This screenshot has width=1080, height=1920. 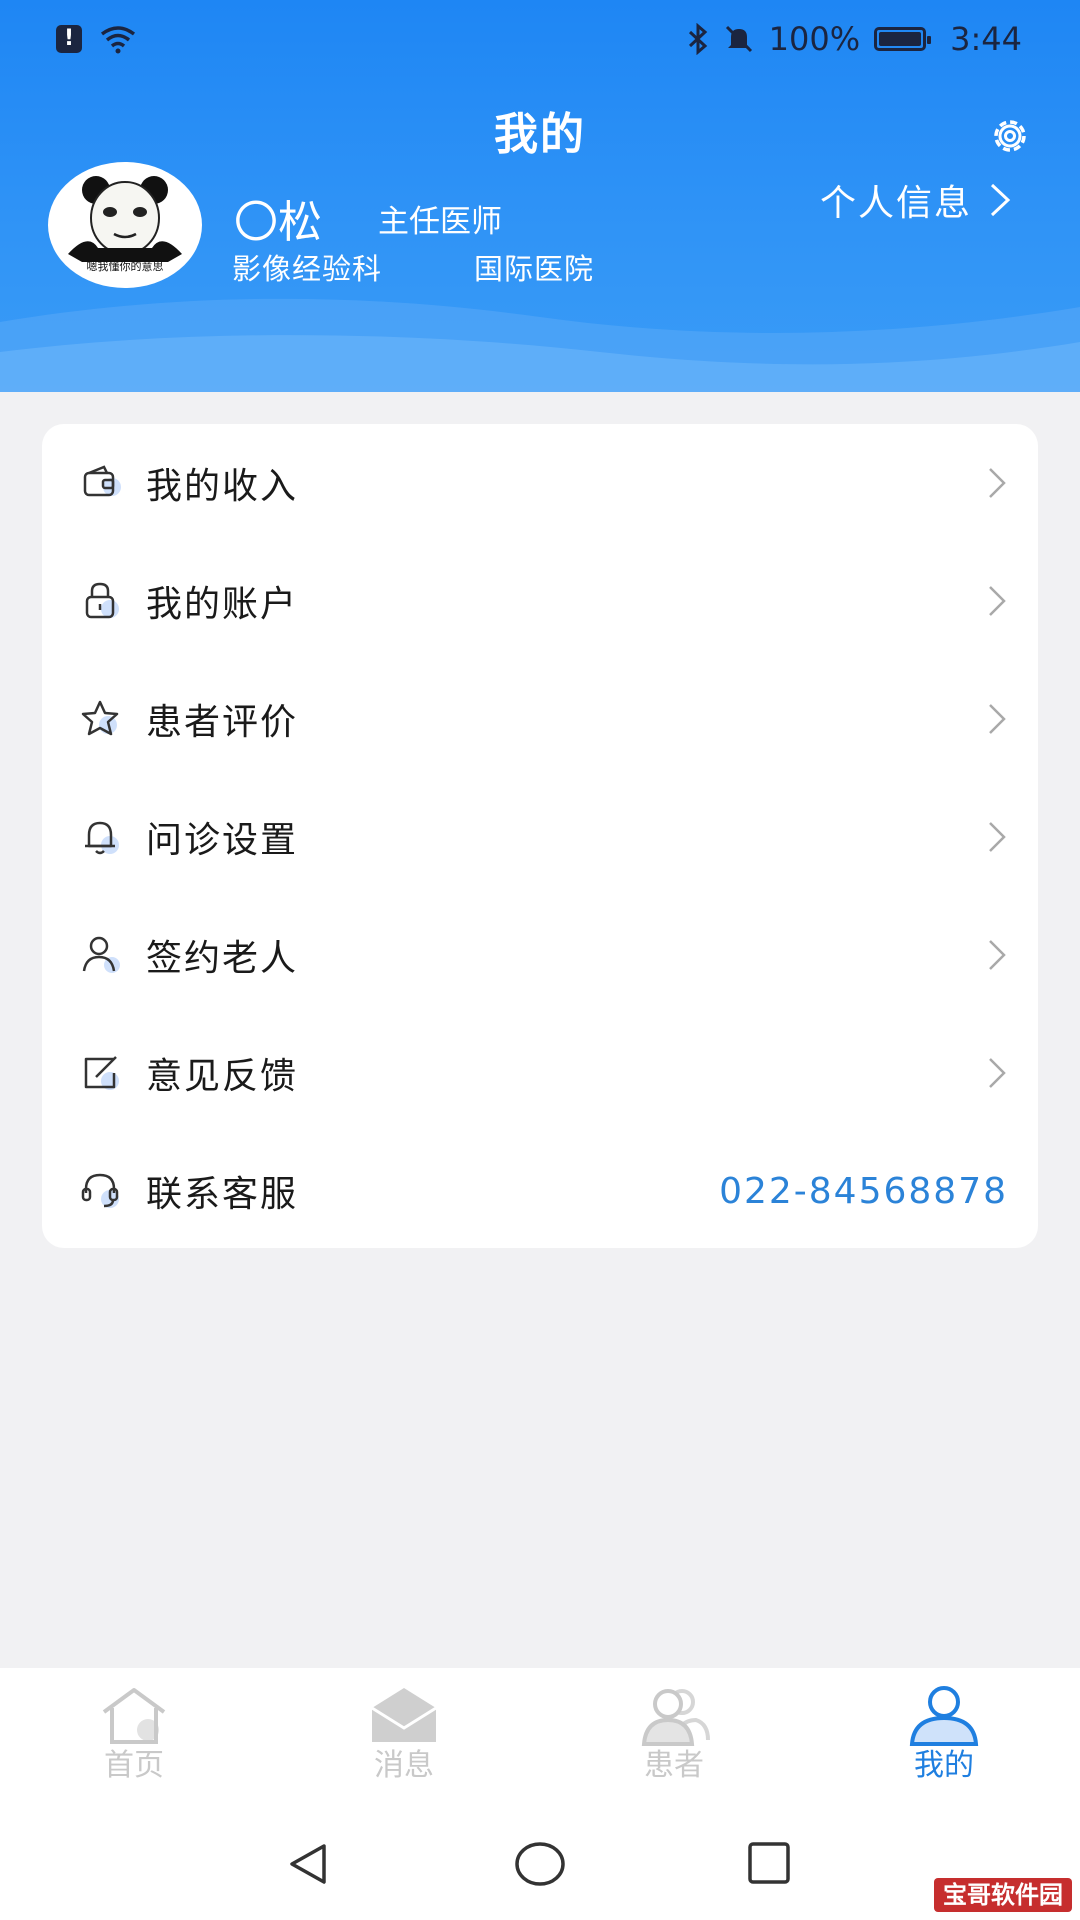 What do you see at coordinates (69, 39) in the screenshot?
I see `alert-icon: !` at bounding box center [69, 39].